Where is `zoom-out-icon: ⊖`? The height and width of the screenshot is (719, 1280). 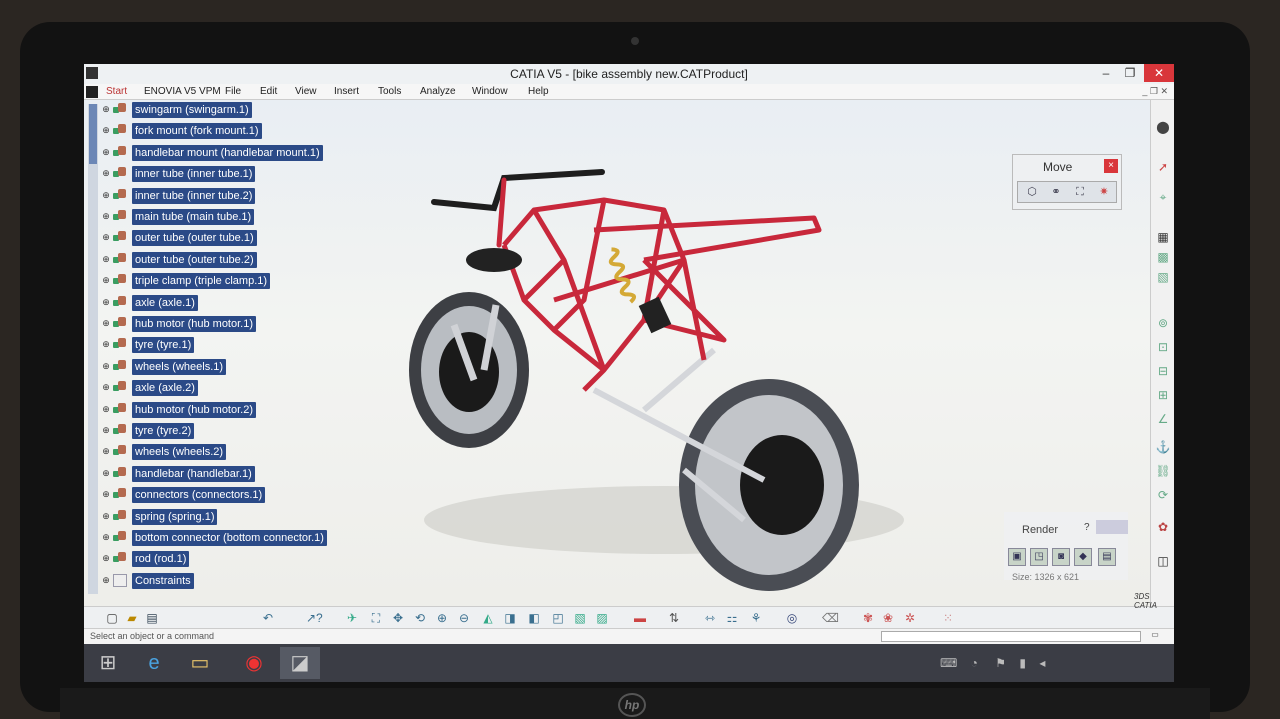 zoom-out-icon: ⊖ is located at coordinates (464, 618).